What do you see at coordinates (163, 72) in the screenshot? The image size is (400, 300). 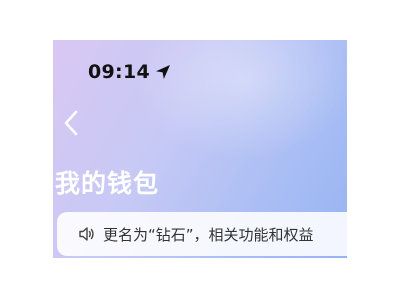 I see `location-arrow-icon` at bounding box center [163, 72].